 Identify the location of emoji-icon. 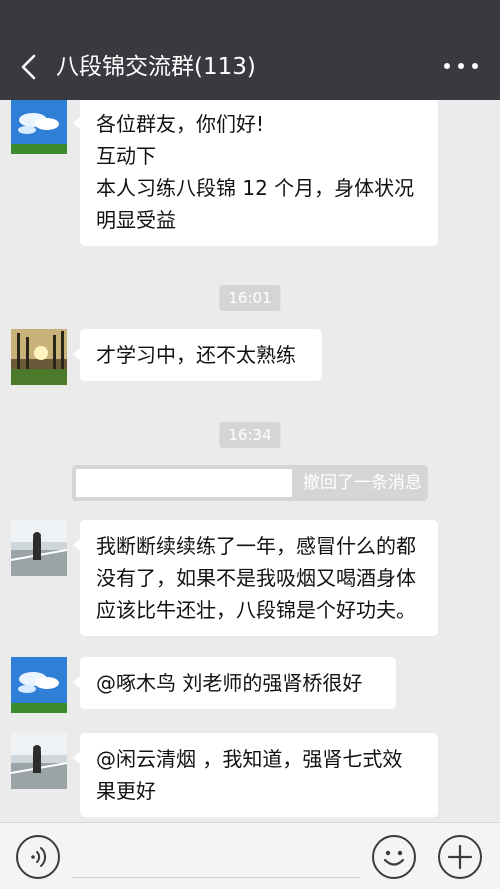
(394, 857).